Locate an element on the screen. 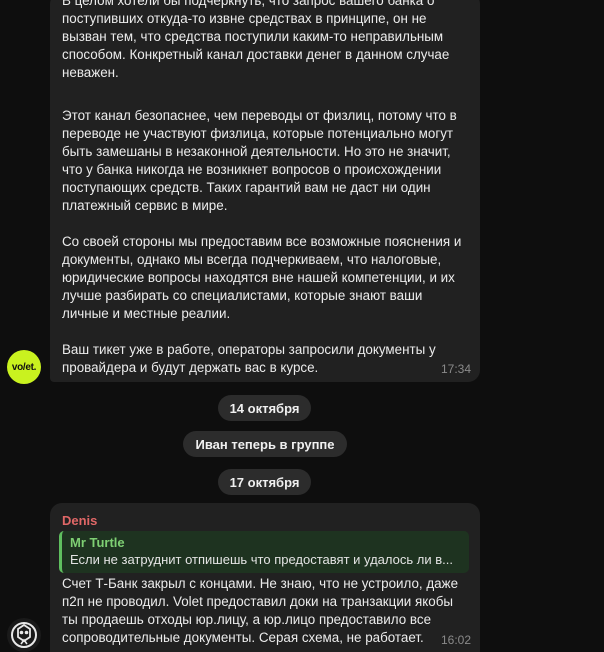 The image size is (604, 652). skull-logo-icon is located at coordinates (24, 635).